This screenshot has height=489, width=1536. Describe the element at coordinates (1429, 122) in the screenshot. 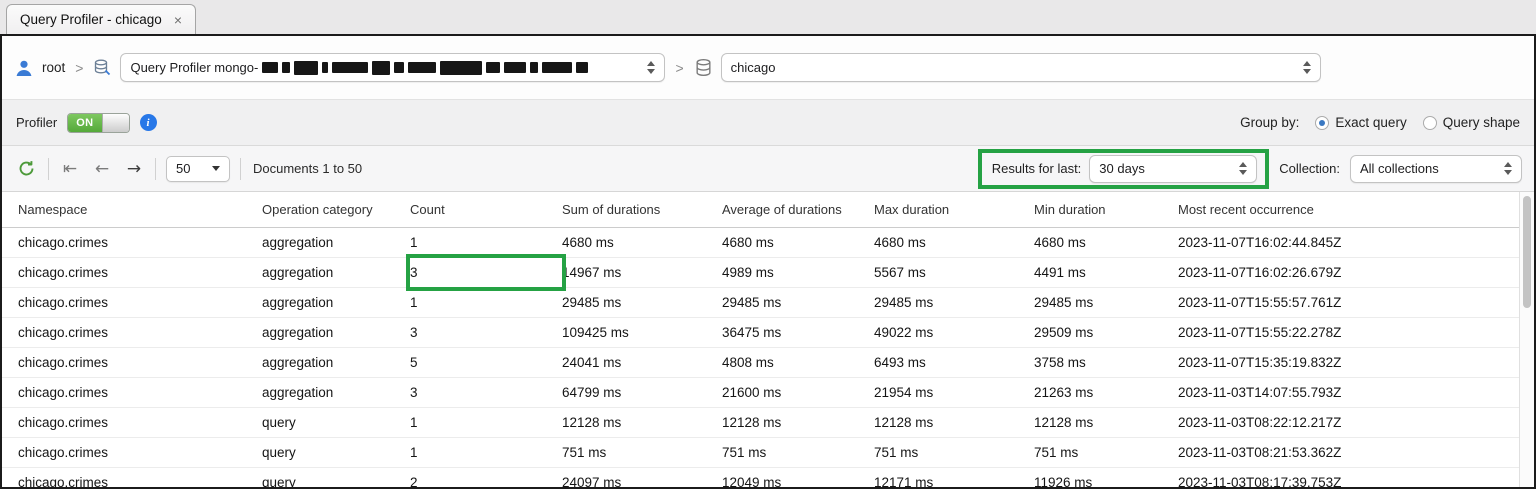

I see `radio-unselected-icon` at that location.